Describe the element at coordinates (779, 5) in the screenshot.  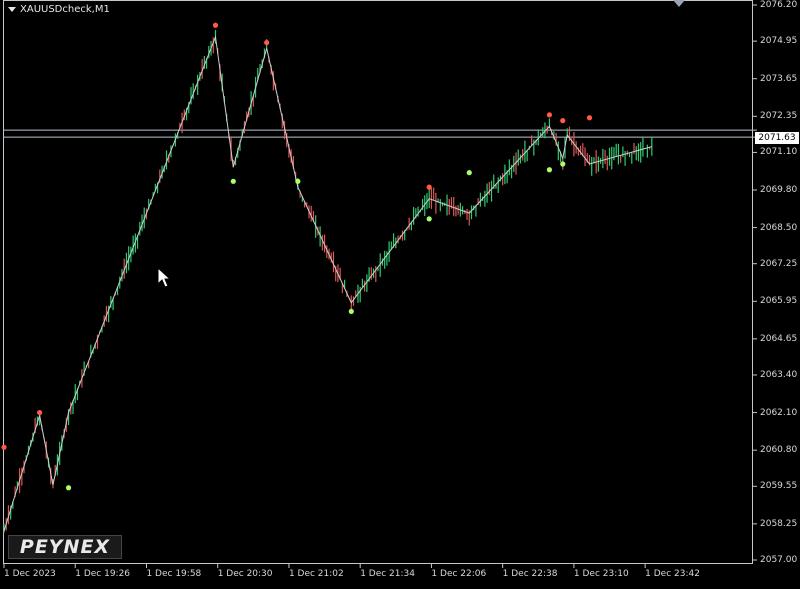
I see `price-tick-label: 2076.20` at that location.